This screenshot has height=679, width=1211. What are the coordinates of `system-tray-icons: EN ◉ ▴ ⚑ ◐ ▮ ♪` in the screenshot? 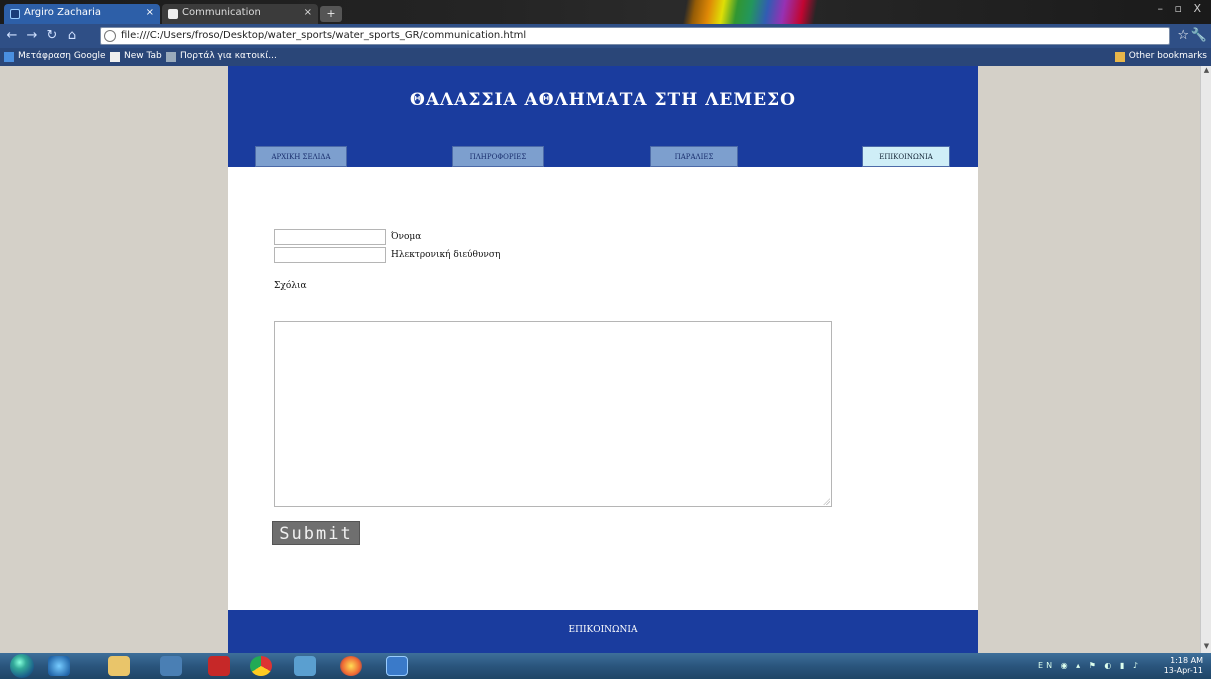 It's located at (1089, 665).